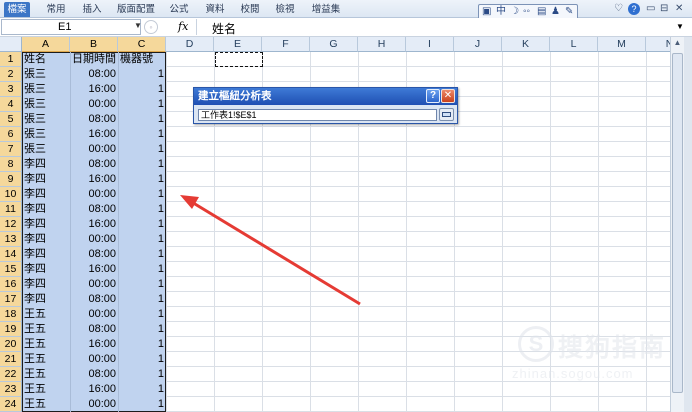  I want to click on sogou-logo-icon: S, so click(536, 344).